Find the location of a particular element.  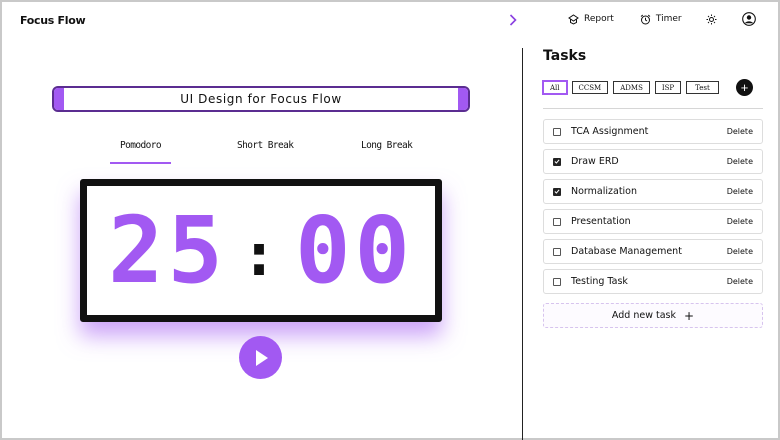

app-title: Focus Flow is located at coordinates (53, 20).